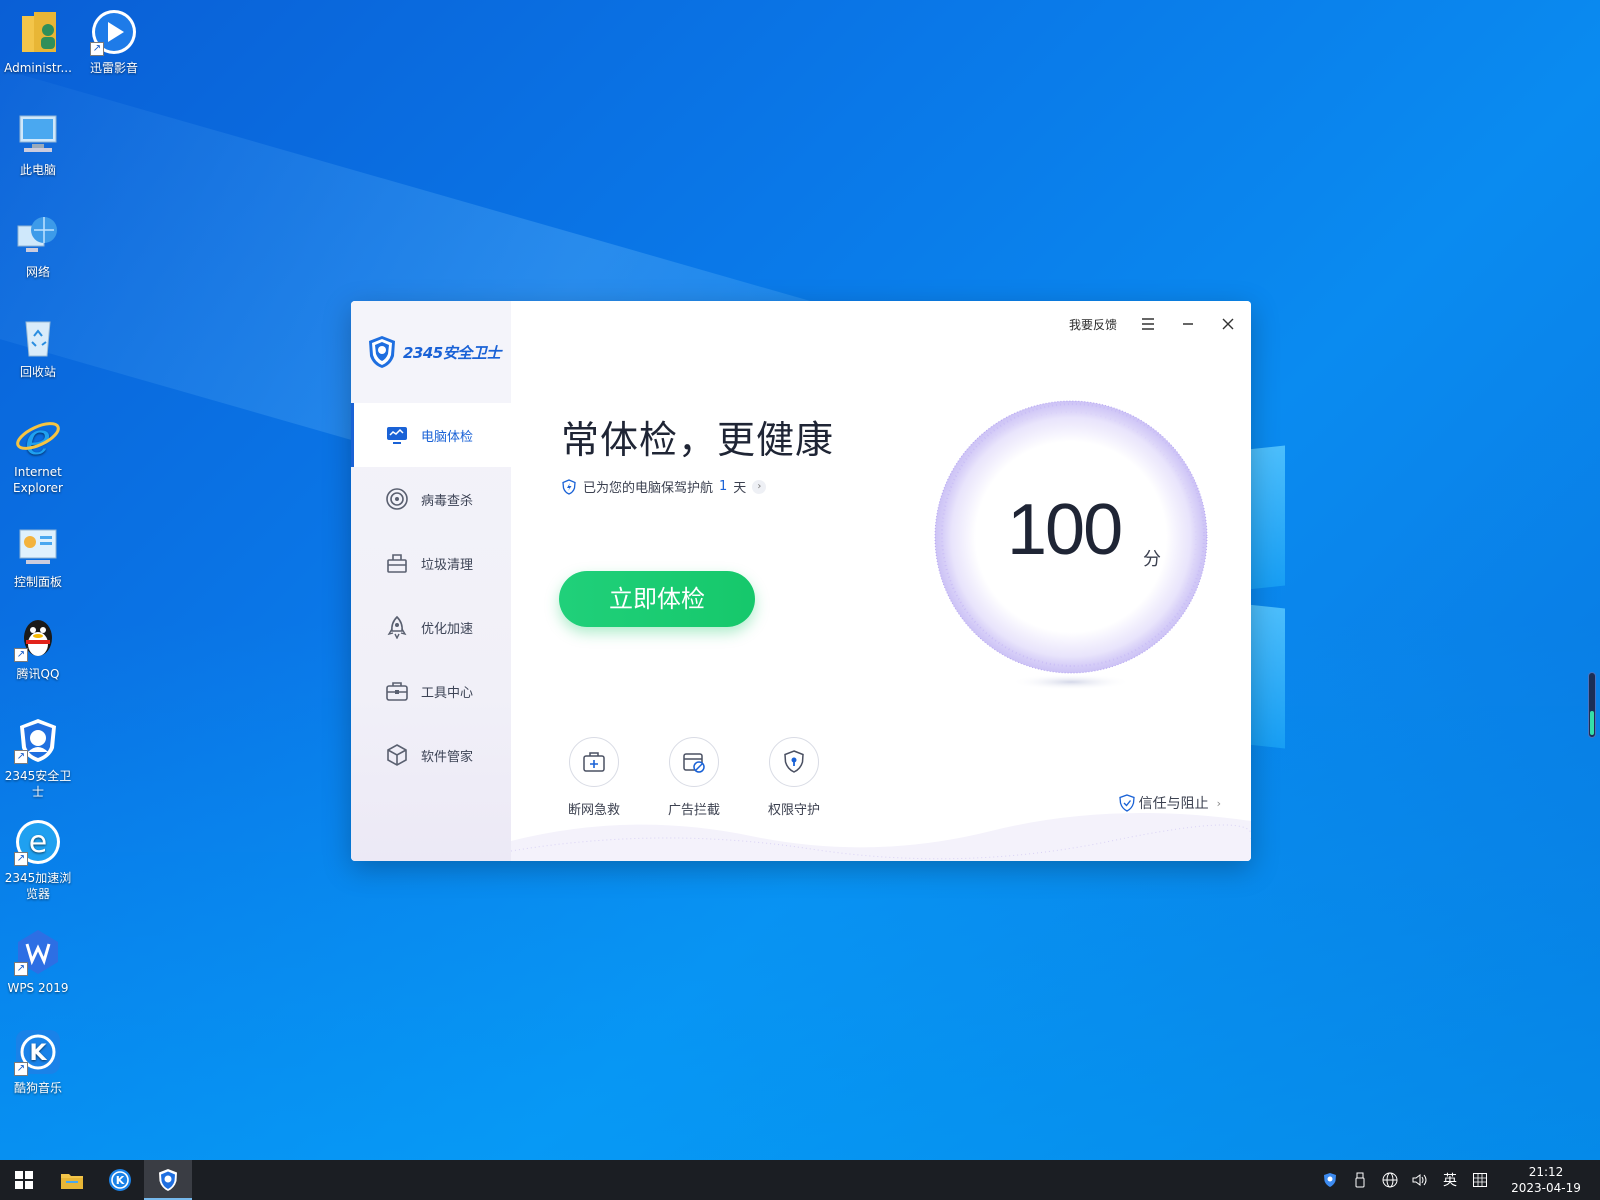 The image size is (1600, 1200). What do you see at coordinates (397, 755) in the screenshot?
I see `package-icon` at bounding box center [397, 755].